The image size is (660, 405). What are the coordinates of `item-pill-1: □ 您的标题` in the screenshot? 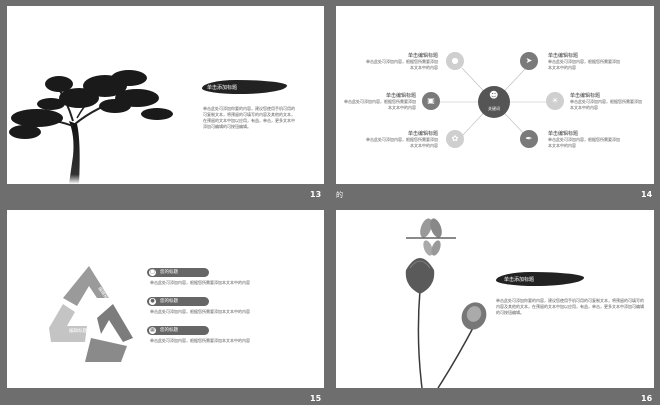 It's located at (178, 272).